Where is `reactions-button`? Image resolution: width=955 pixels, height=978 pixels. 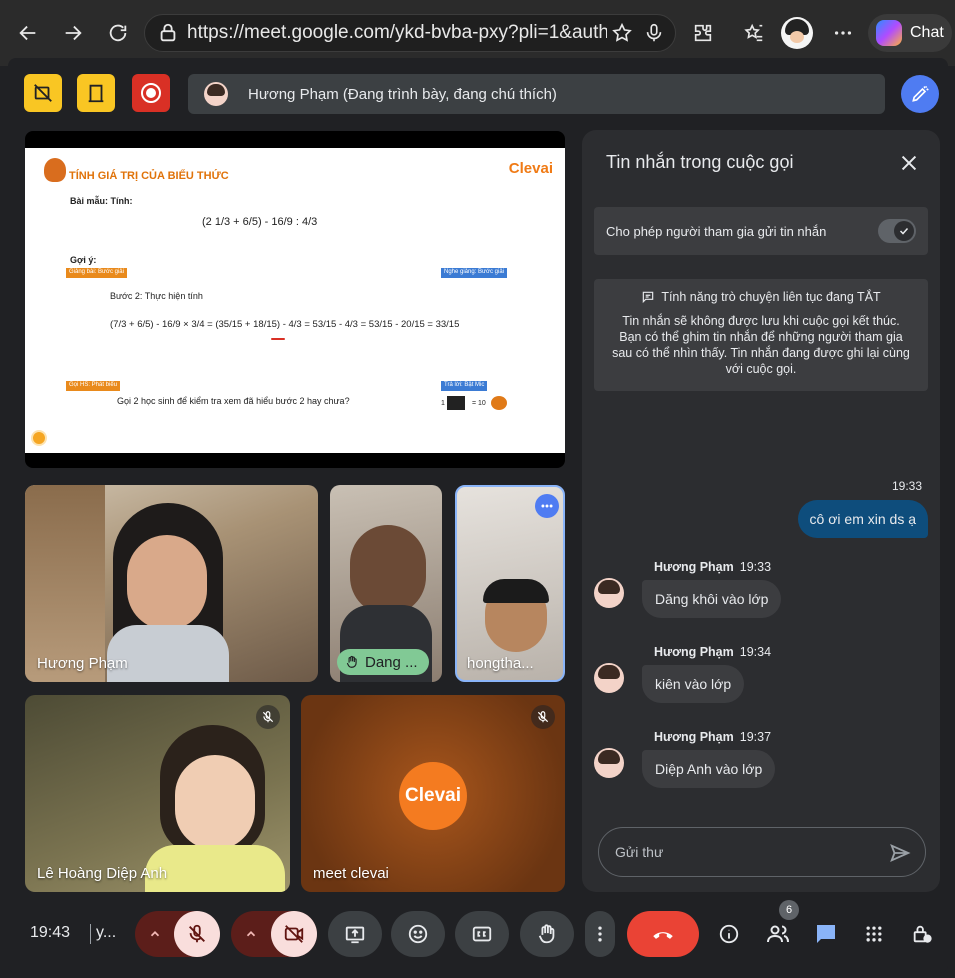
reactions-button is located at coordinates (418, 934).